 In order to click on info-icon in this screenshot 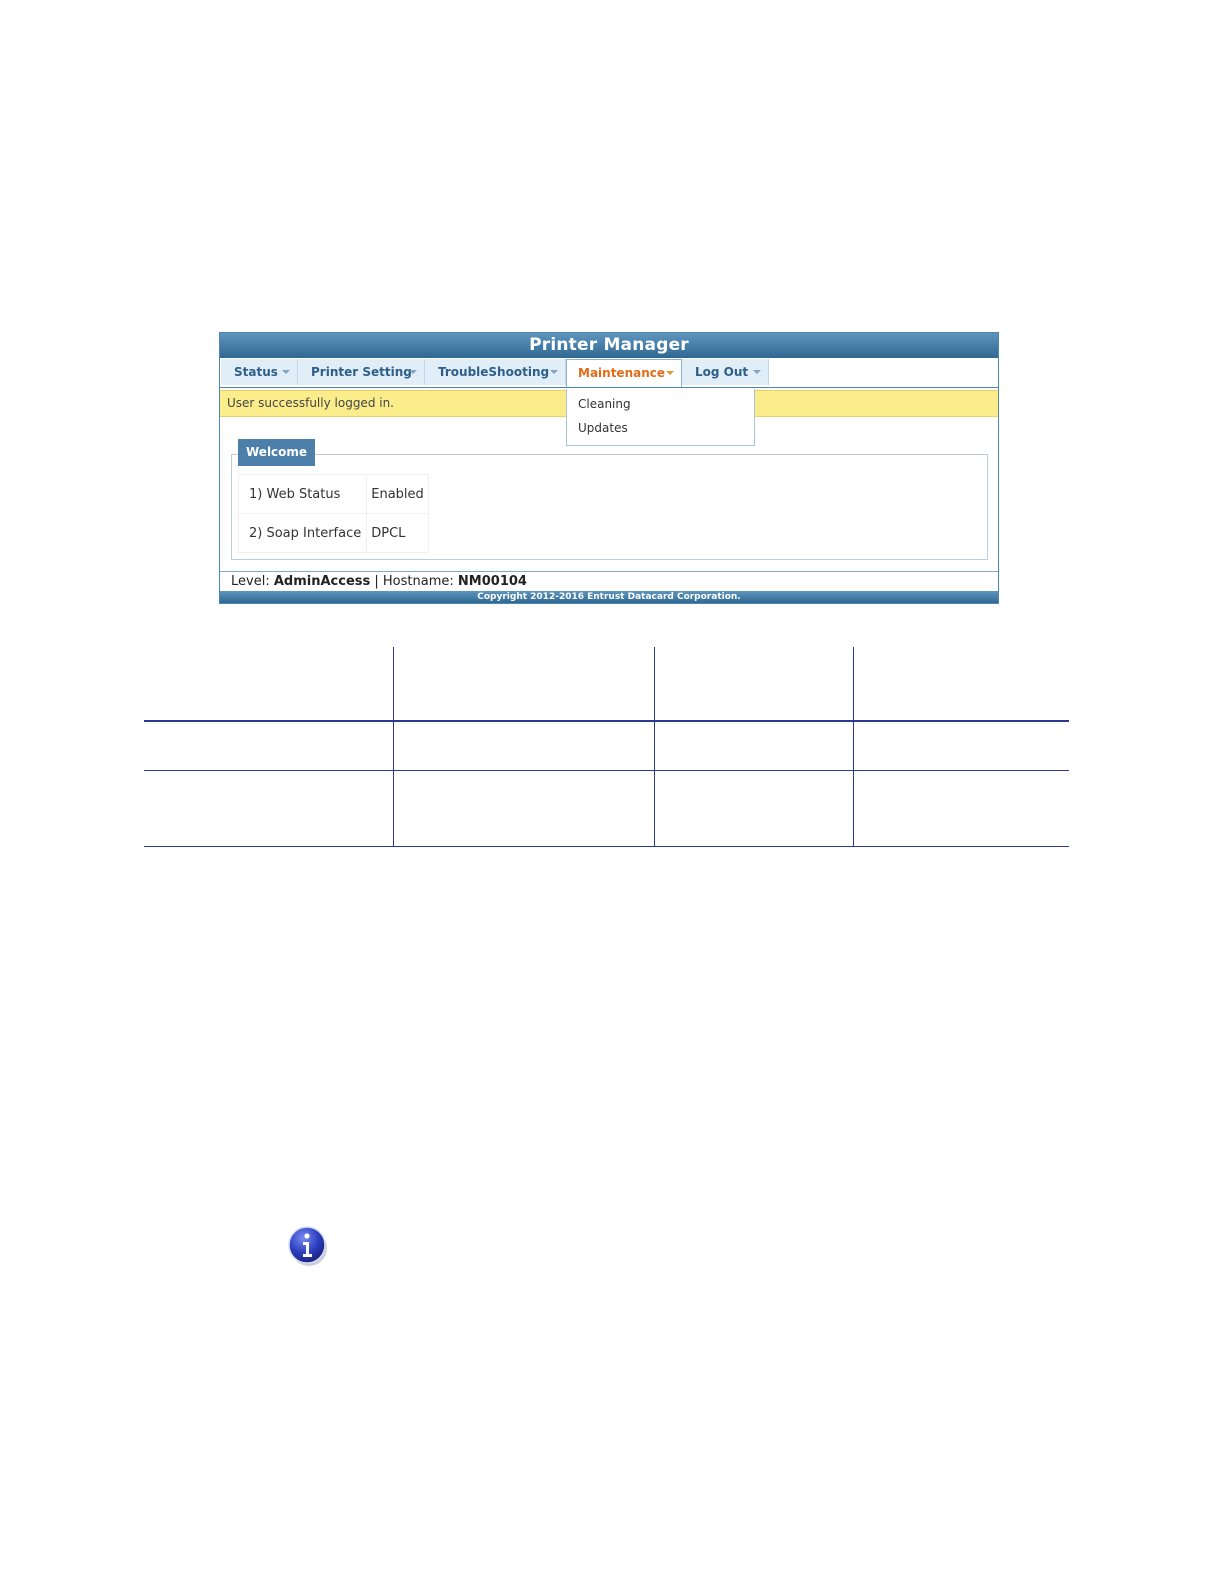, I will do `click(307, 1246)`.